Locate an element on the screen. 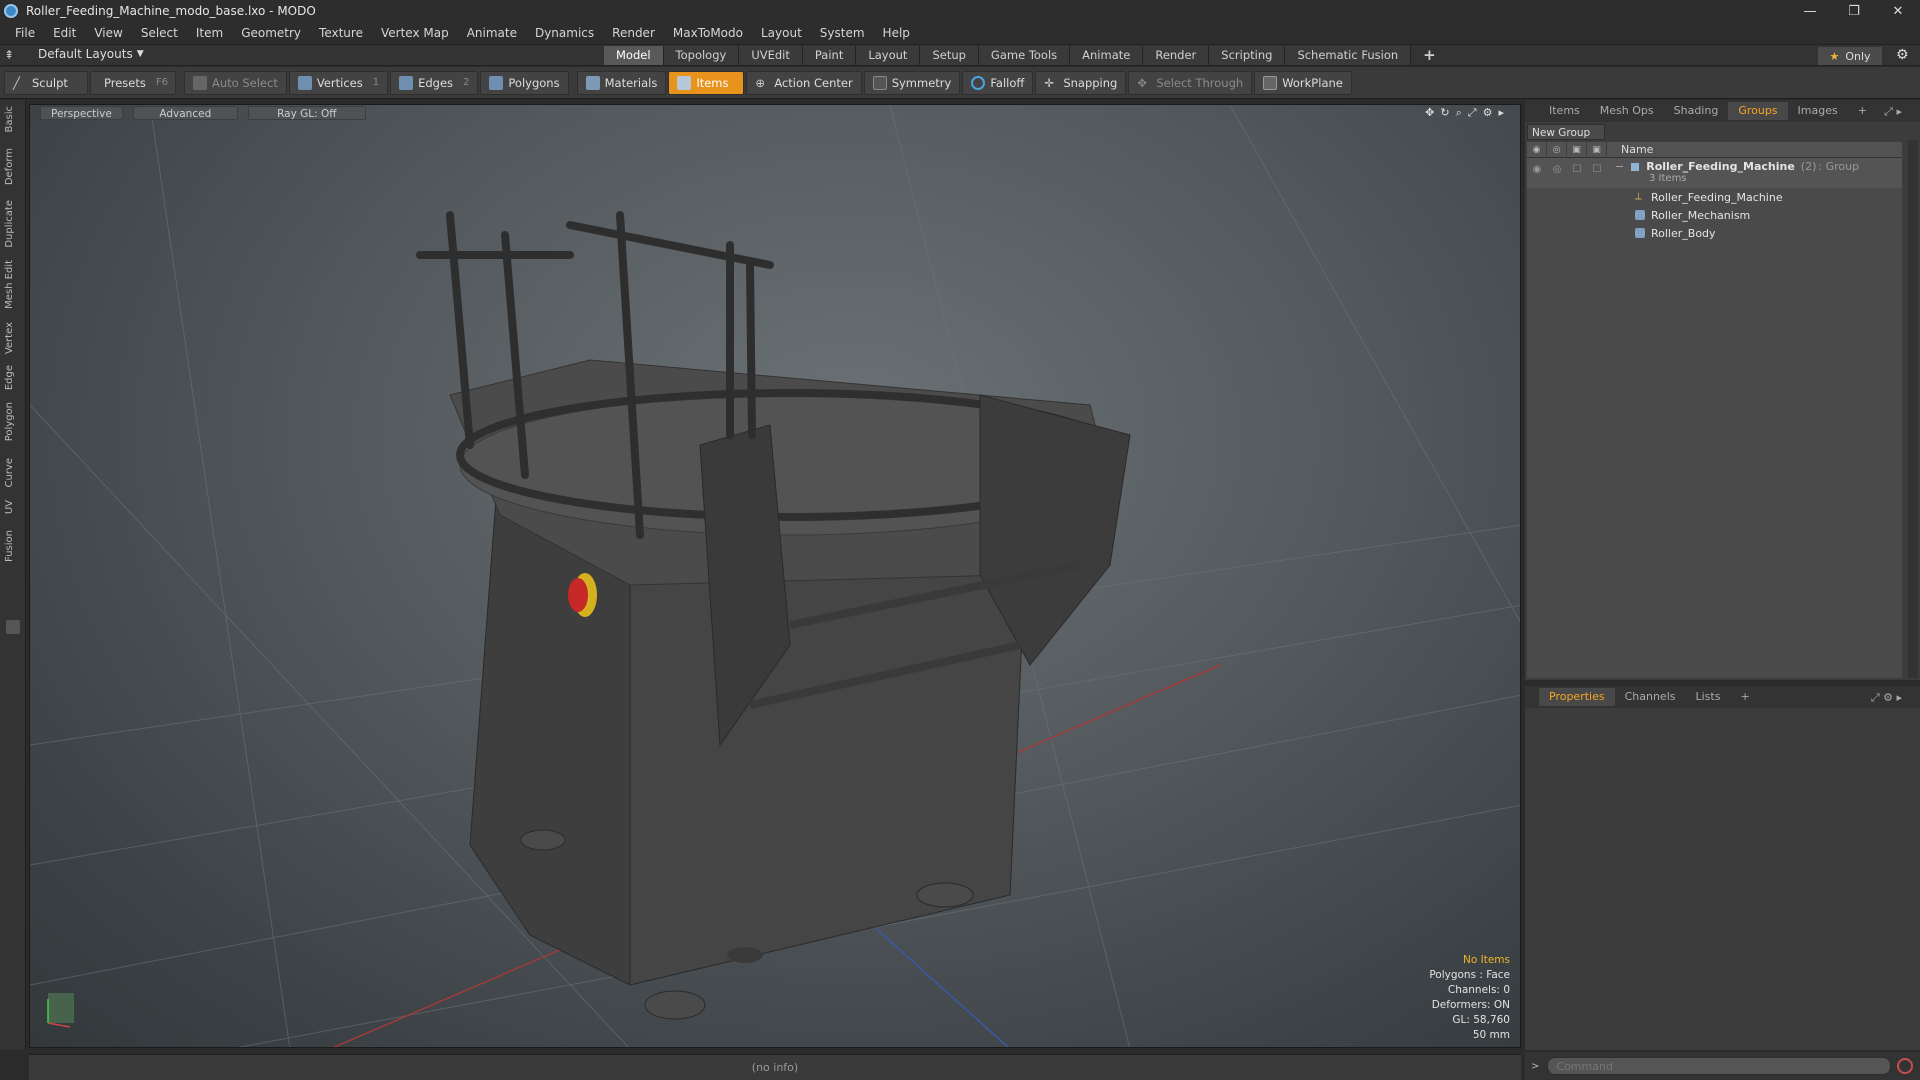  tab-animate: Animate is located at coordinates (1107, 55).